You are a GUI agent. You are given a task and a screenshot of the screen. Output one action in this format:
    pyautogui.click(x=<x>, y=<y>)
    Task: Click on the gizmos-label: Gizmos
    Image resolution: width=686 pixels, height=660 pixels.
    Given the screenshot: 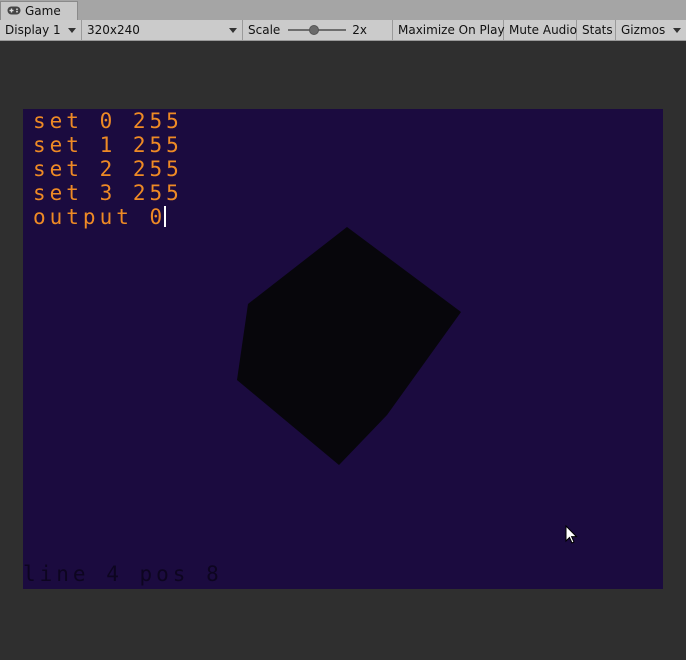 What is the action you would take?
    pyautogui.click(x=643, y=30)
    